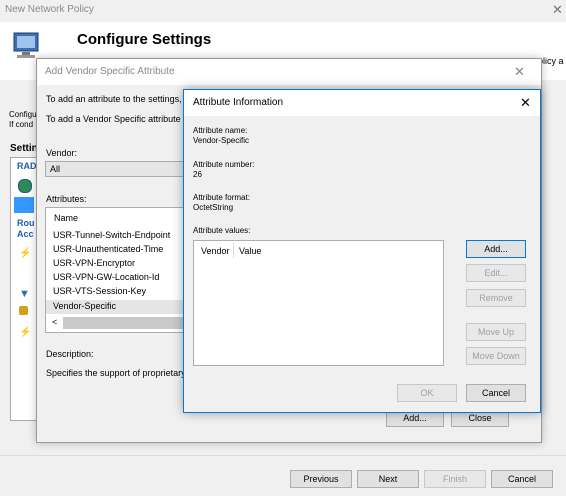 The height and width of the screenshot is (496, 566). What do you see at coordinates (250, 251) in the screenshot?
I see `attr-col-value: Value` at bounding box center [250, 251].